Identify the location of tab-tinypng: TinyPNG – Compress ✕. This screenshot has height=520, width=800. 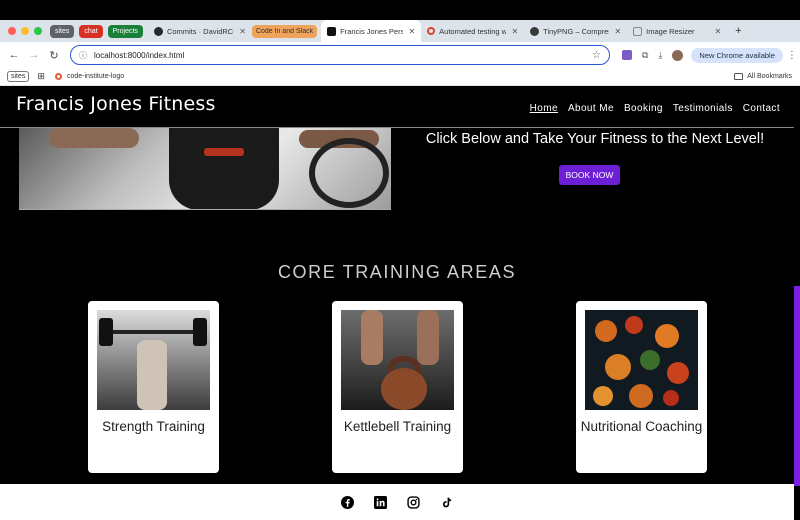
(575, 31).